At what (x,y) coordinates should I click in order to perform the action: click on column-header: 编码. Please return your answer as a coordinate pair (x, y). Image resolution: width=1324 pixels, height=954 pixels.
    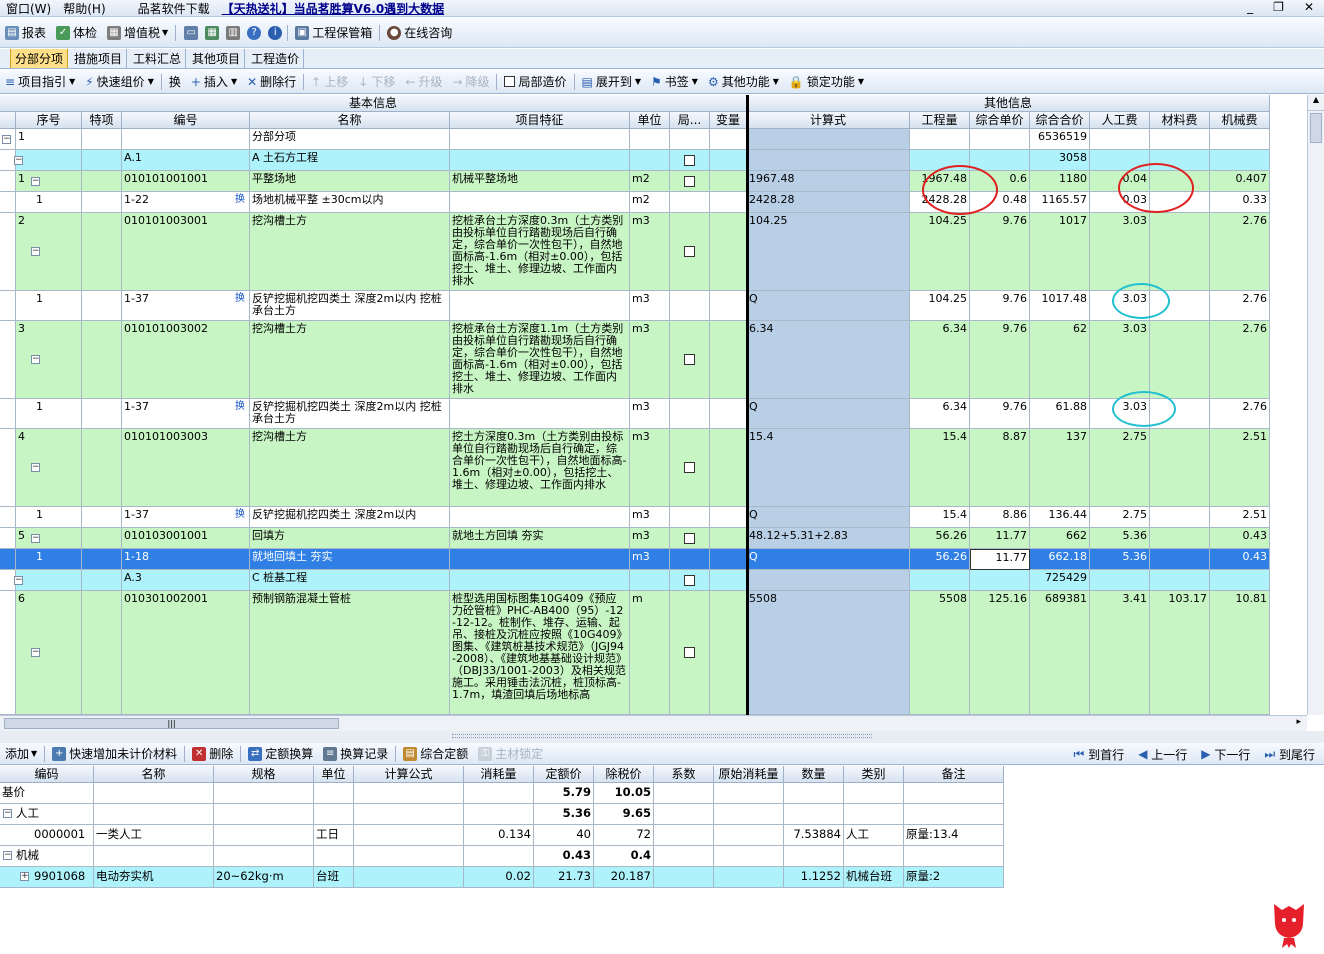
    Looking at the image, I should click on (47, 774).